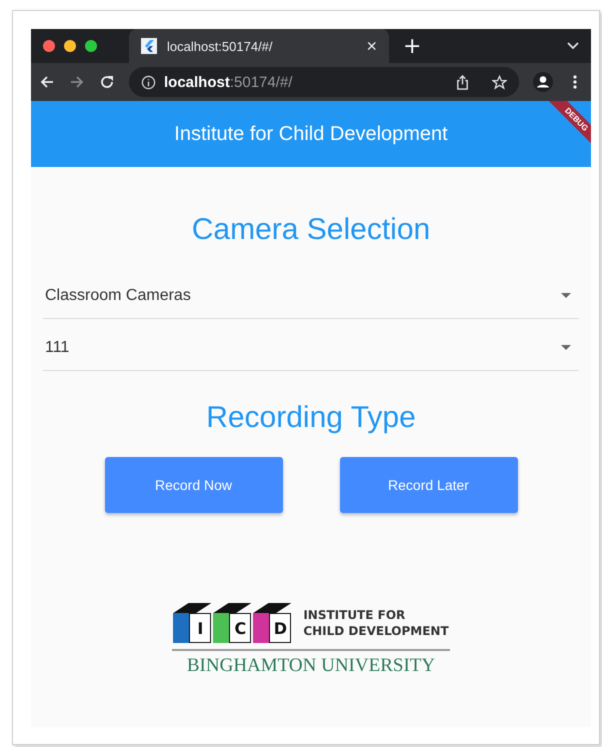  Describe the element at coordinates (376, 631) in the screenshot. I see `logo-text: CHILD DEVELOPMENT` at that location.